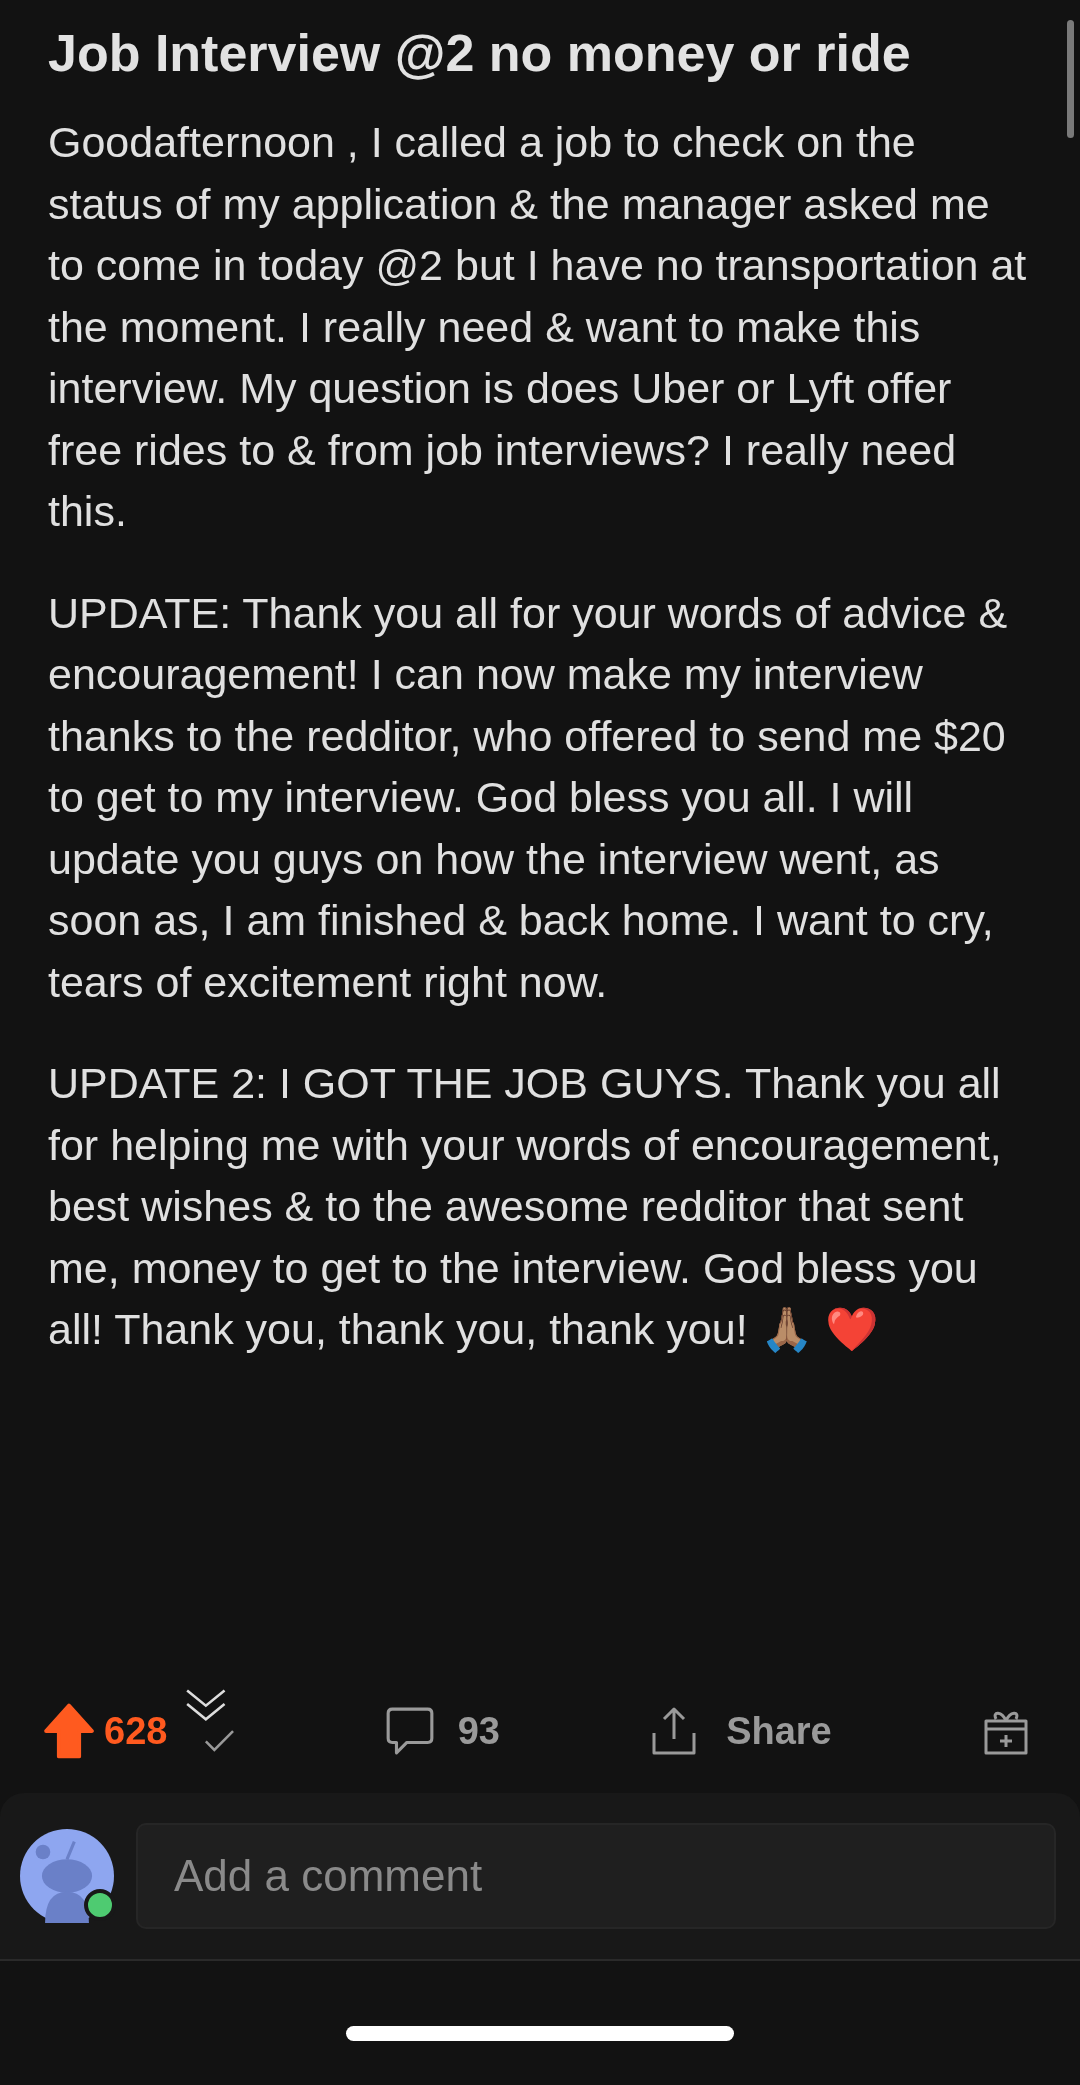 The height and width of the screenshot is (2085, 1080). What do you see at coordinates (480, 53) in the screenshot?
I see `post-title: Job Interview @2 no money or ride` at bounding box center [480, 53].